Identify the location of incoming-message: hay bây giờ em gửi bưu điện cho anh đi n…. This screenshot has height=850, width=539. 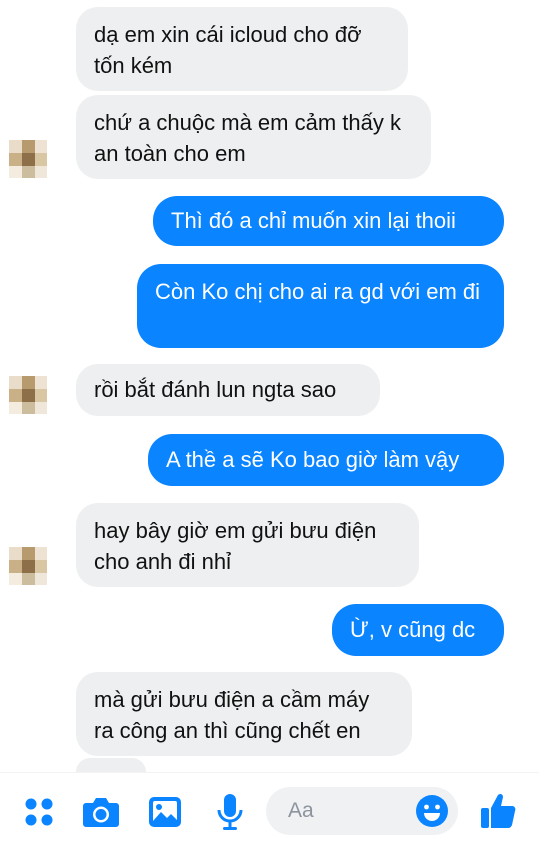
(247, 545).